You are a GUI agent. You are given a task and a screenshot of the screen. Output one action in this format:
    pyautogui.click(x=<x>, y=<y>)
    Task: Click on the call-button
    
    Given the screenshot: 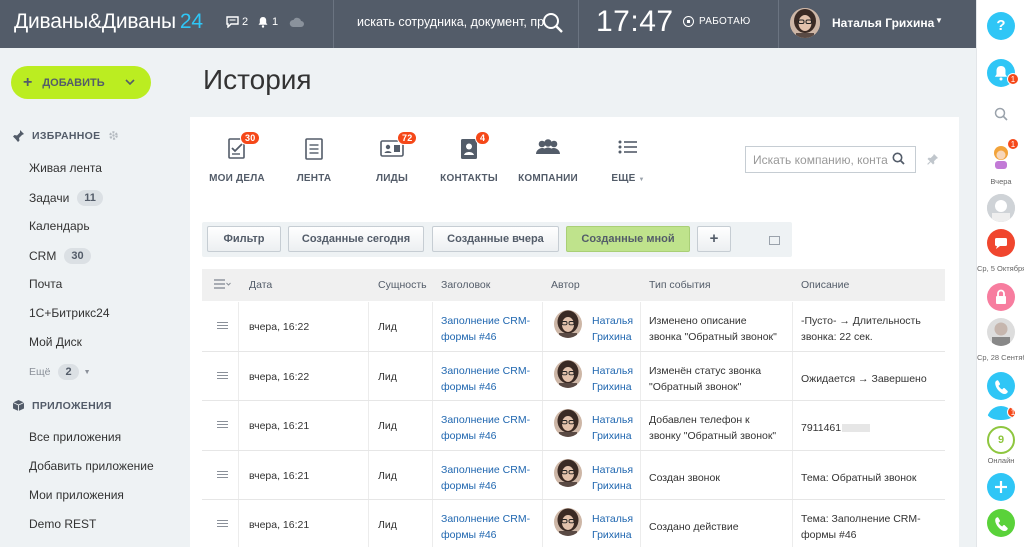 What is the action you would take?
    pyautogui.click(x=1001, y=523)
    